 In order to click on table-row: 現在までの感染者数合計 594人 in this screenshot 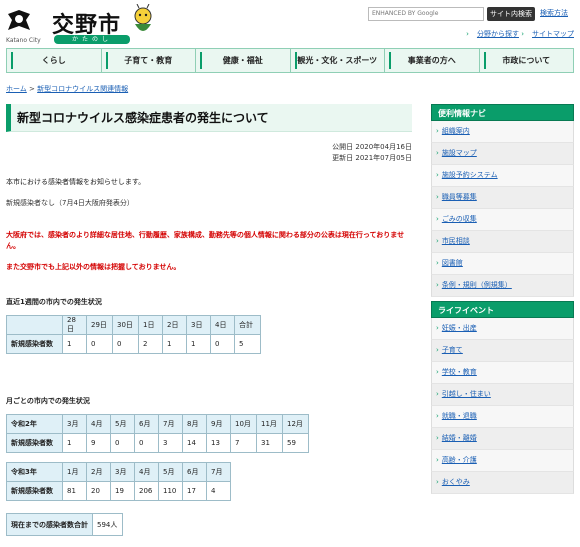, I will do `click(64, 524)`.